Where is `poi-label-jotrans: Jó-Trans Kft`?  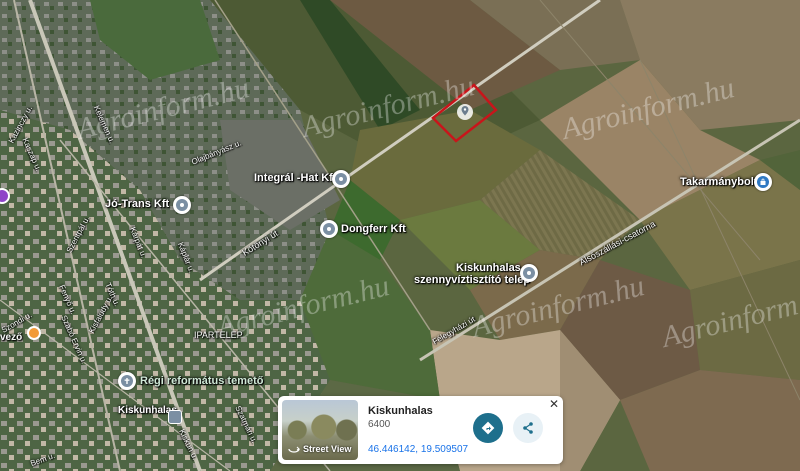 poi-label-jotrans: Jó-Trans Kft is located at coordinates (137, 204).